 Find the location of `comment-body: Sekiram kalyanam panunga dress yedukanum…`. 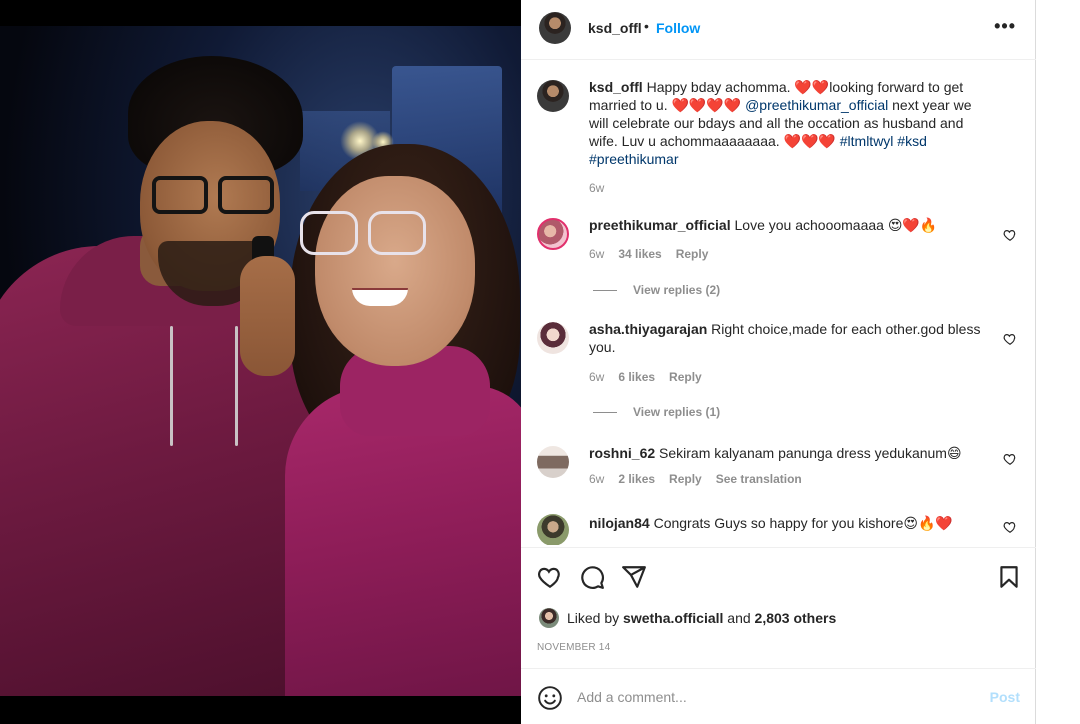

comment-body: Sekiram kalyanam panunga dress yedukanum… is located at coordinates (810, 453).